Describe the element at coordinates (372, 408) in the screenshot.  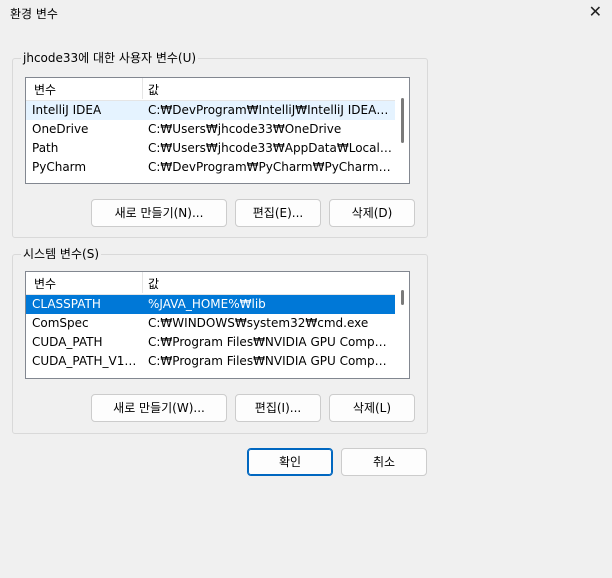
I see `system-delete-button: 삭제(L)` at that location.